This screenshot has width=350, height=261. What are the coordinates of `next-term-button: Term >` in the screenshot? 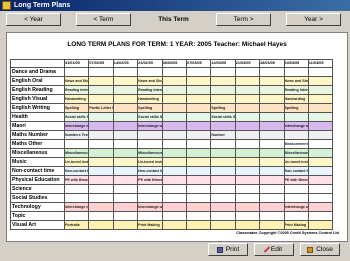 It's located at (243, 19).